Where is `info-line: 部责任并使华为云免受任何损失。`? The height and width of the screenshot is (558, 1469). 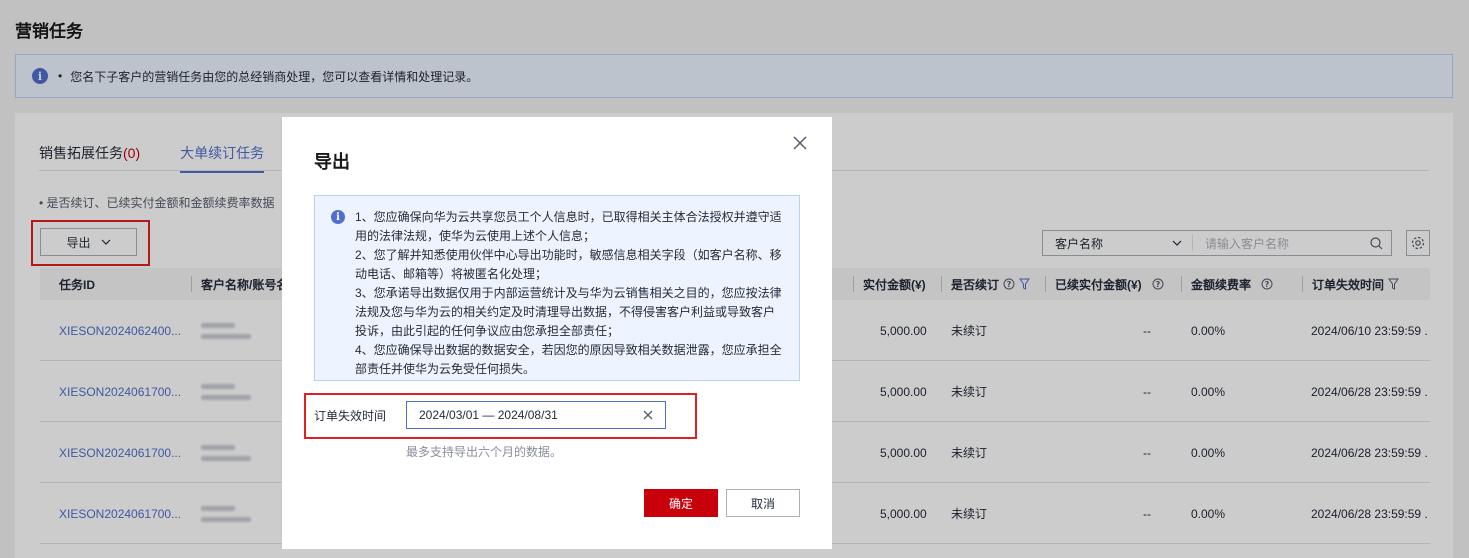
info-line: 部责任并使华为云免受任何损失。 is located at coordinates (445, 369).